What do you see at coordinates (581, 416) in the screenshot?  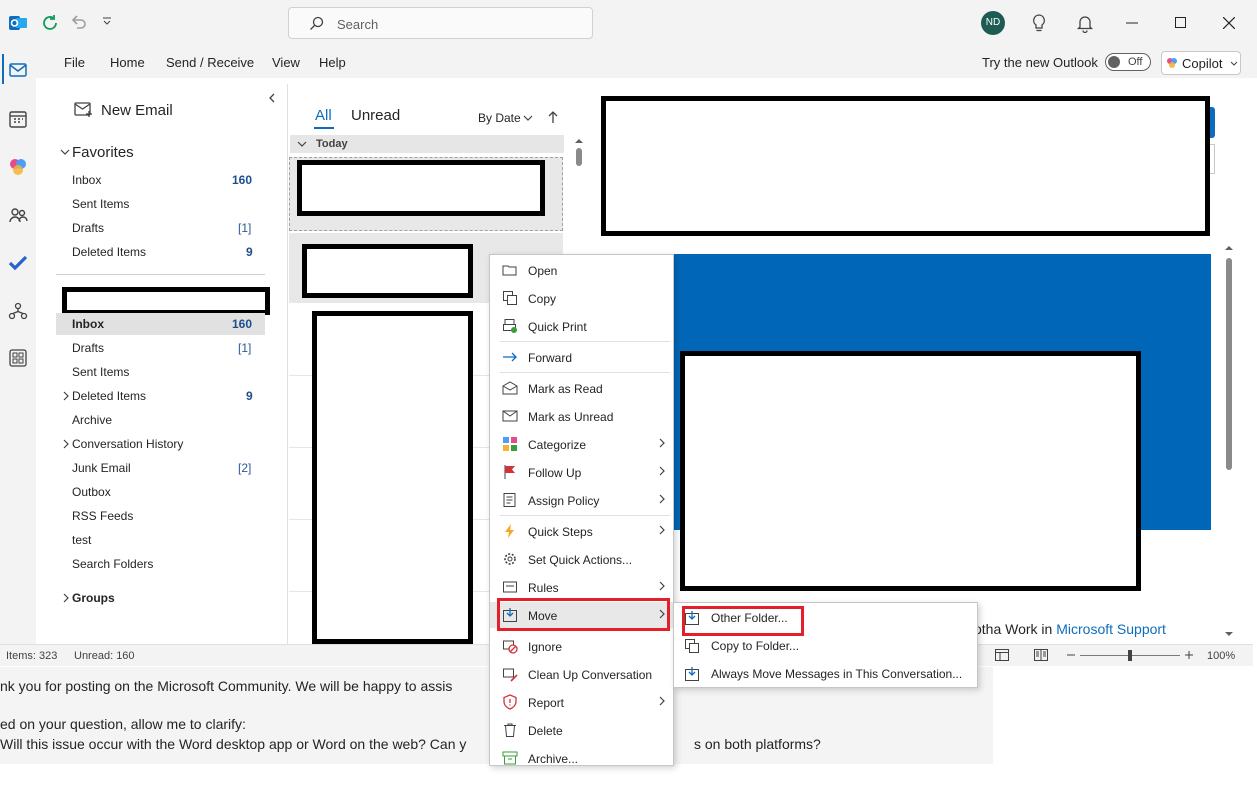 I see `menu-item-mark-unread: Mark as Unread` at bounding box center [581, 416].